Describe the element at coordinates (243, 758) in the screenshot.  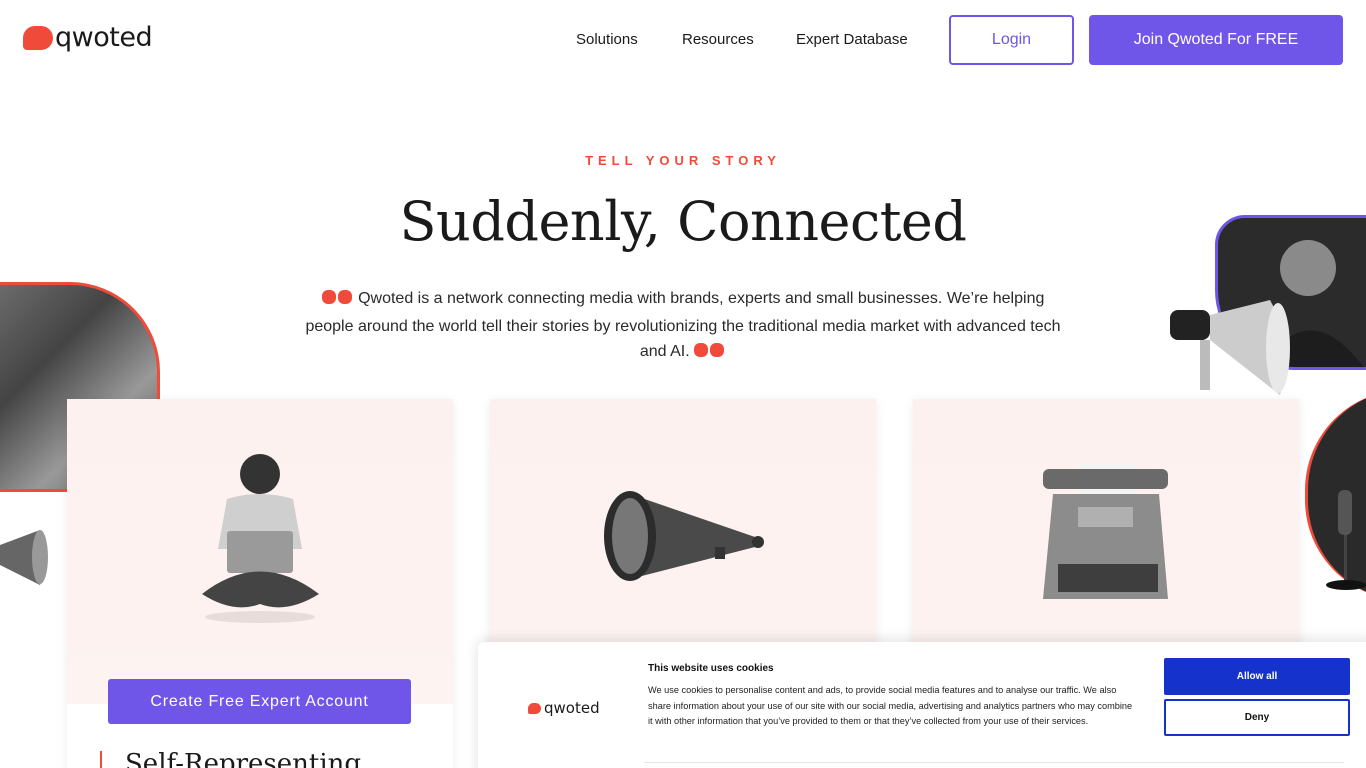
I see `card-heading: Self-Representing` at that location.